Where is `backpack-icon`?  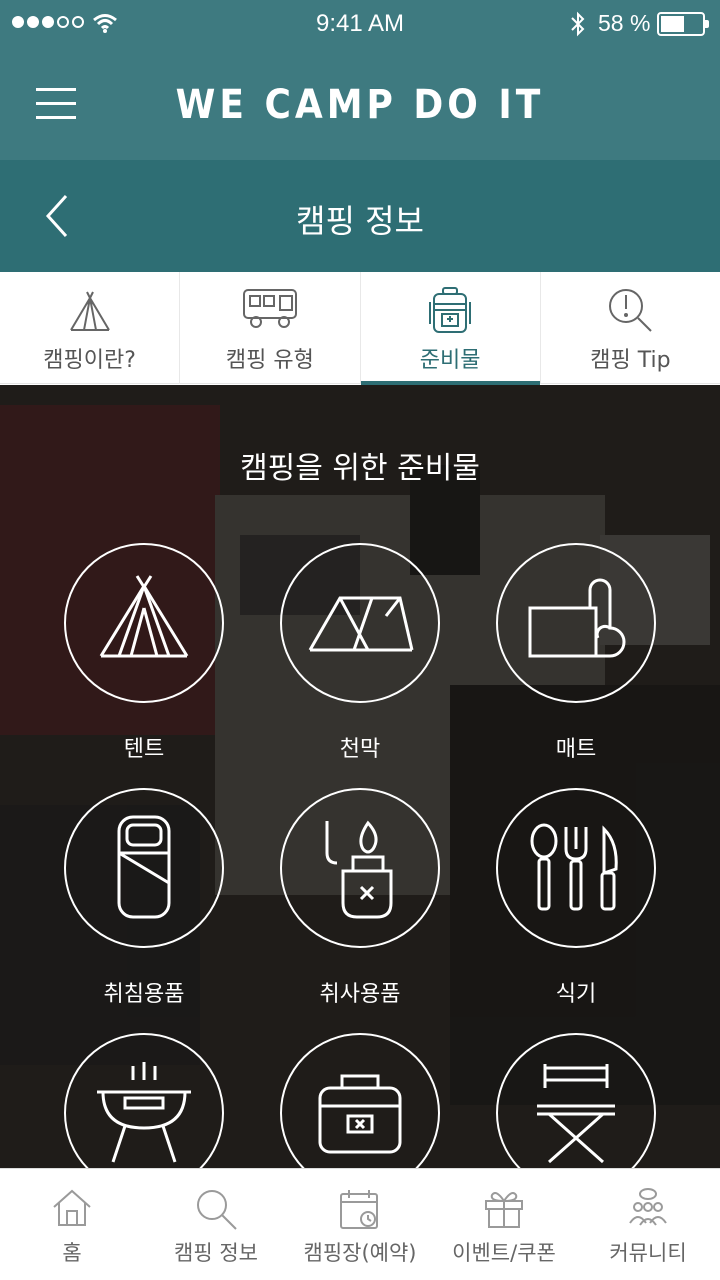 backpack-icon is located at coordinates (450, 310).